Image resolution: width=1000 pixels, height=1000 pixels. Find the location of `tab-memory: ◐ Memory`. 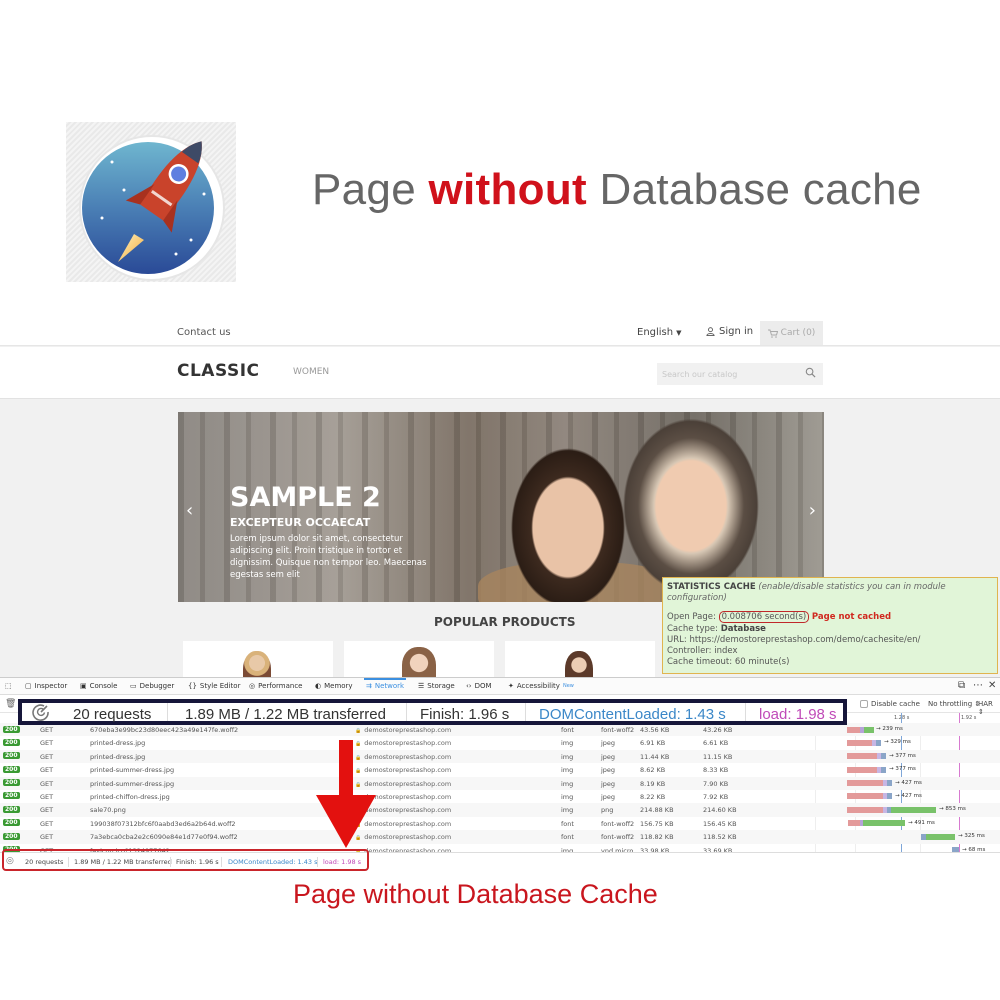

tab-memory: ◐ Memory is located at coordinates (334, 686).